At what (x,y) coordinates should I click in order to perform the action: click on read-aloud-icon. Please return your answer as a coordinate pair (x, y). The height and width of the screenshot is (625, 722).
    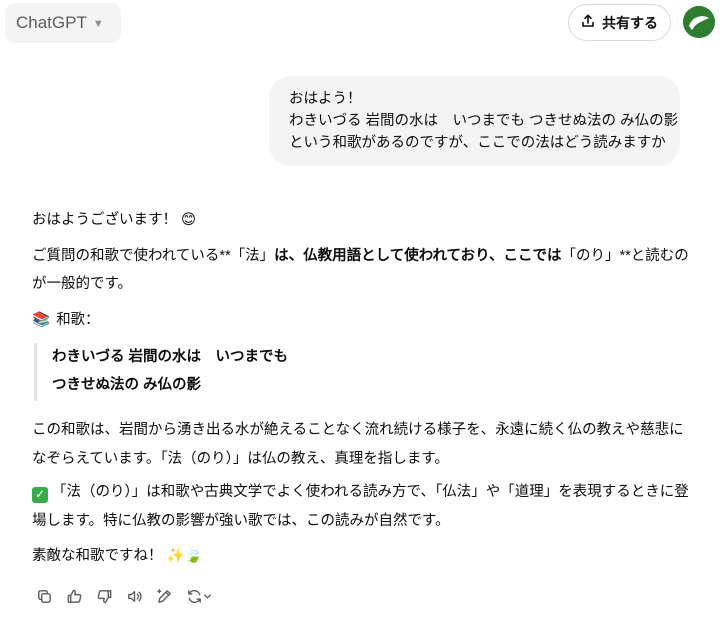
    Looking at the image, I should click on (134, 596).